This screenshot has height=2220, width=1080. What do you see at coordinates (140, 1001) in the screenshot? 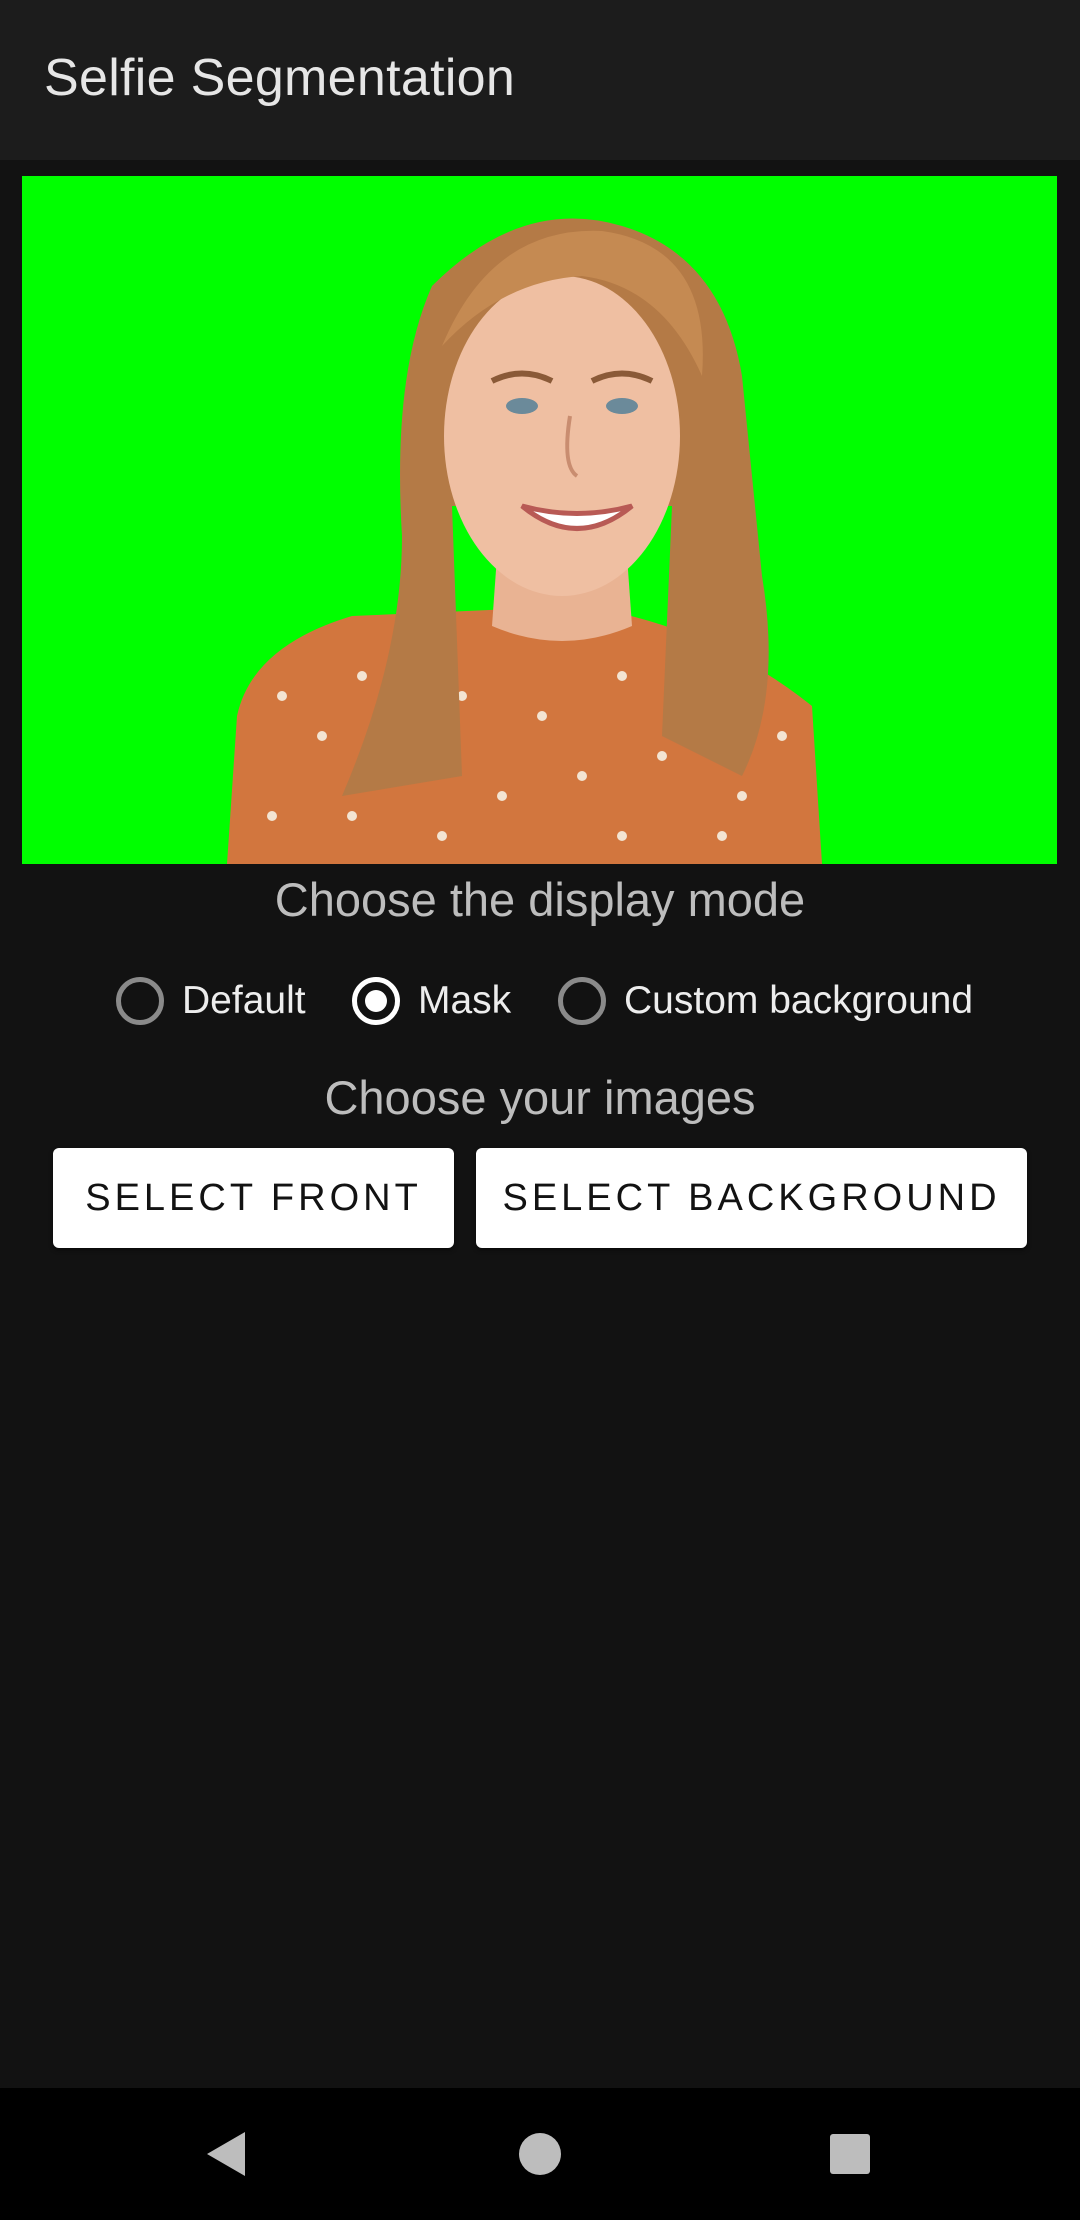
I see `radio-button-default-icon` at bounding box center [140, 1001].